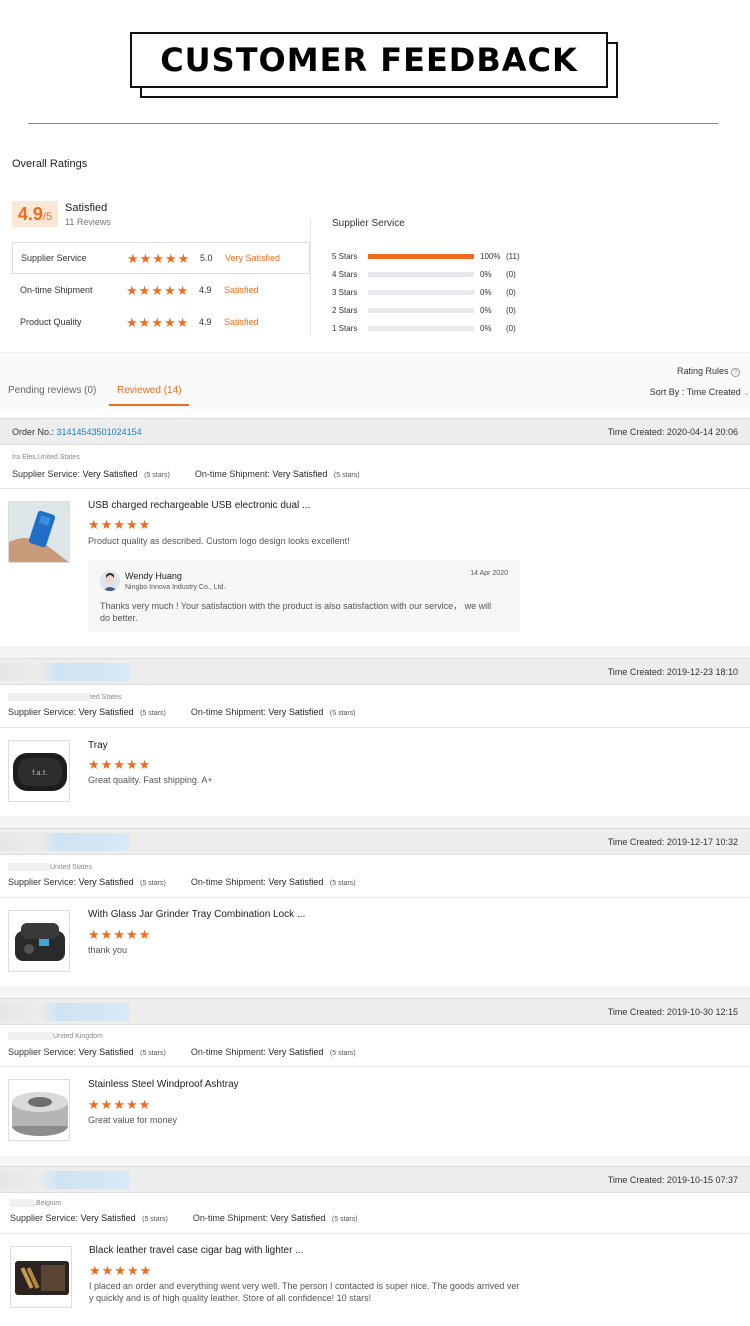 Image resolution: width=750 pixels, height=1326 pixels. Describe the element at coordinates (39, 941) in the screenshot. I see `product-image-case` at that location.